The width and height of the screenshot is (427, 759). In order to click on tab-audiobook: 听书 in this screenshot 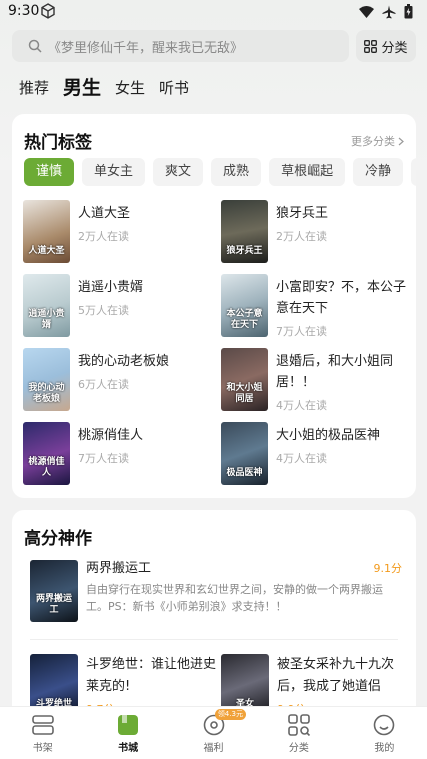, I will do `click(174, 88)`.